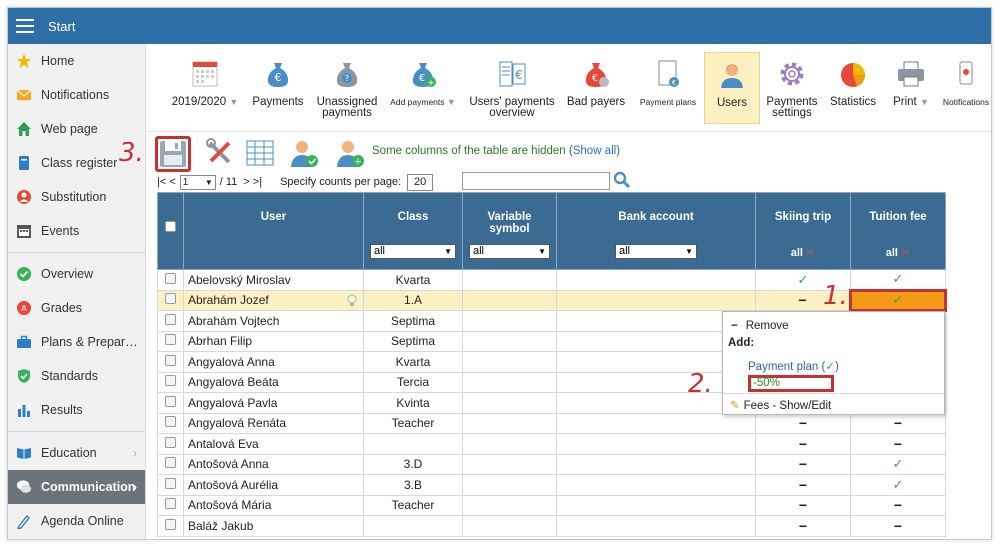 The image size is (999, 547). Describe the element at coordinates (273, 300) in the screenshot. I see `user-name-cell: Abrahám Jozef` at that location.